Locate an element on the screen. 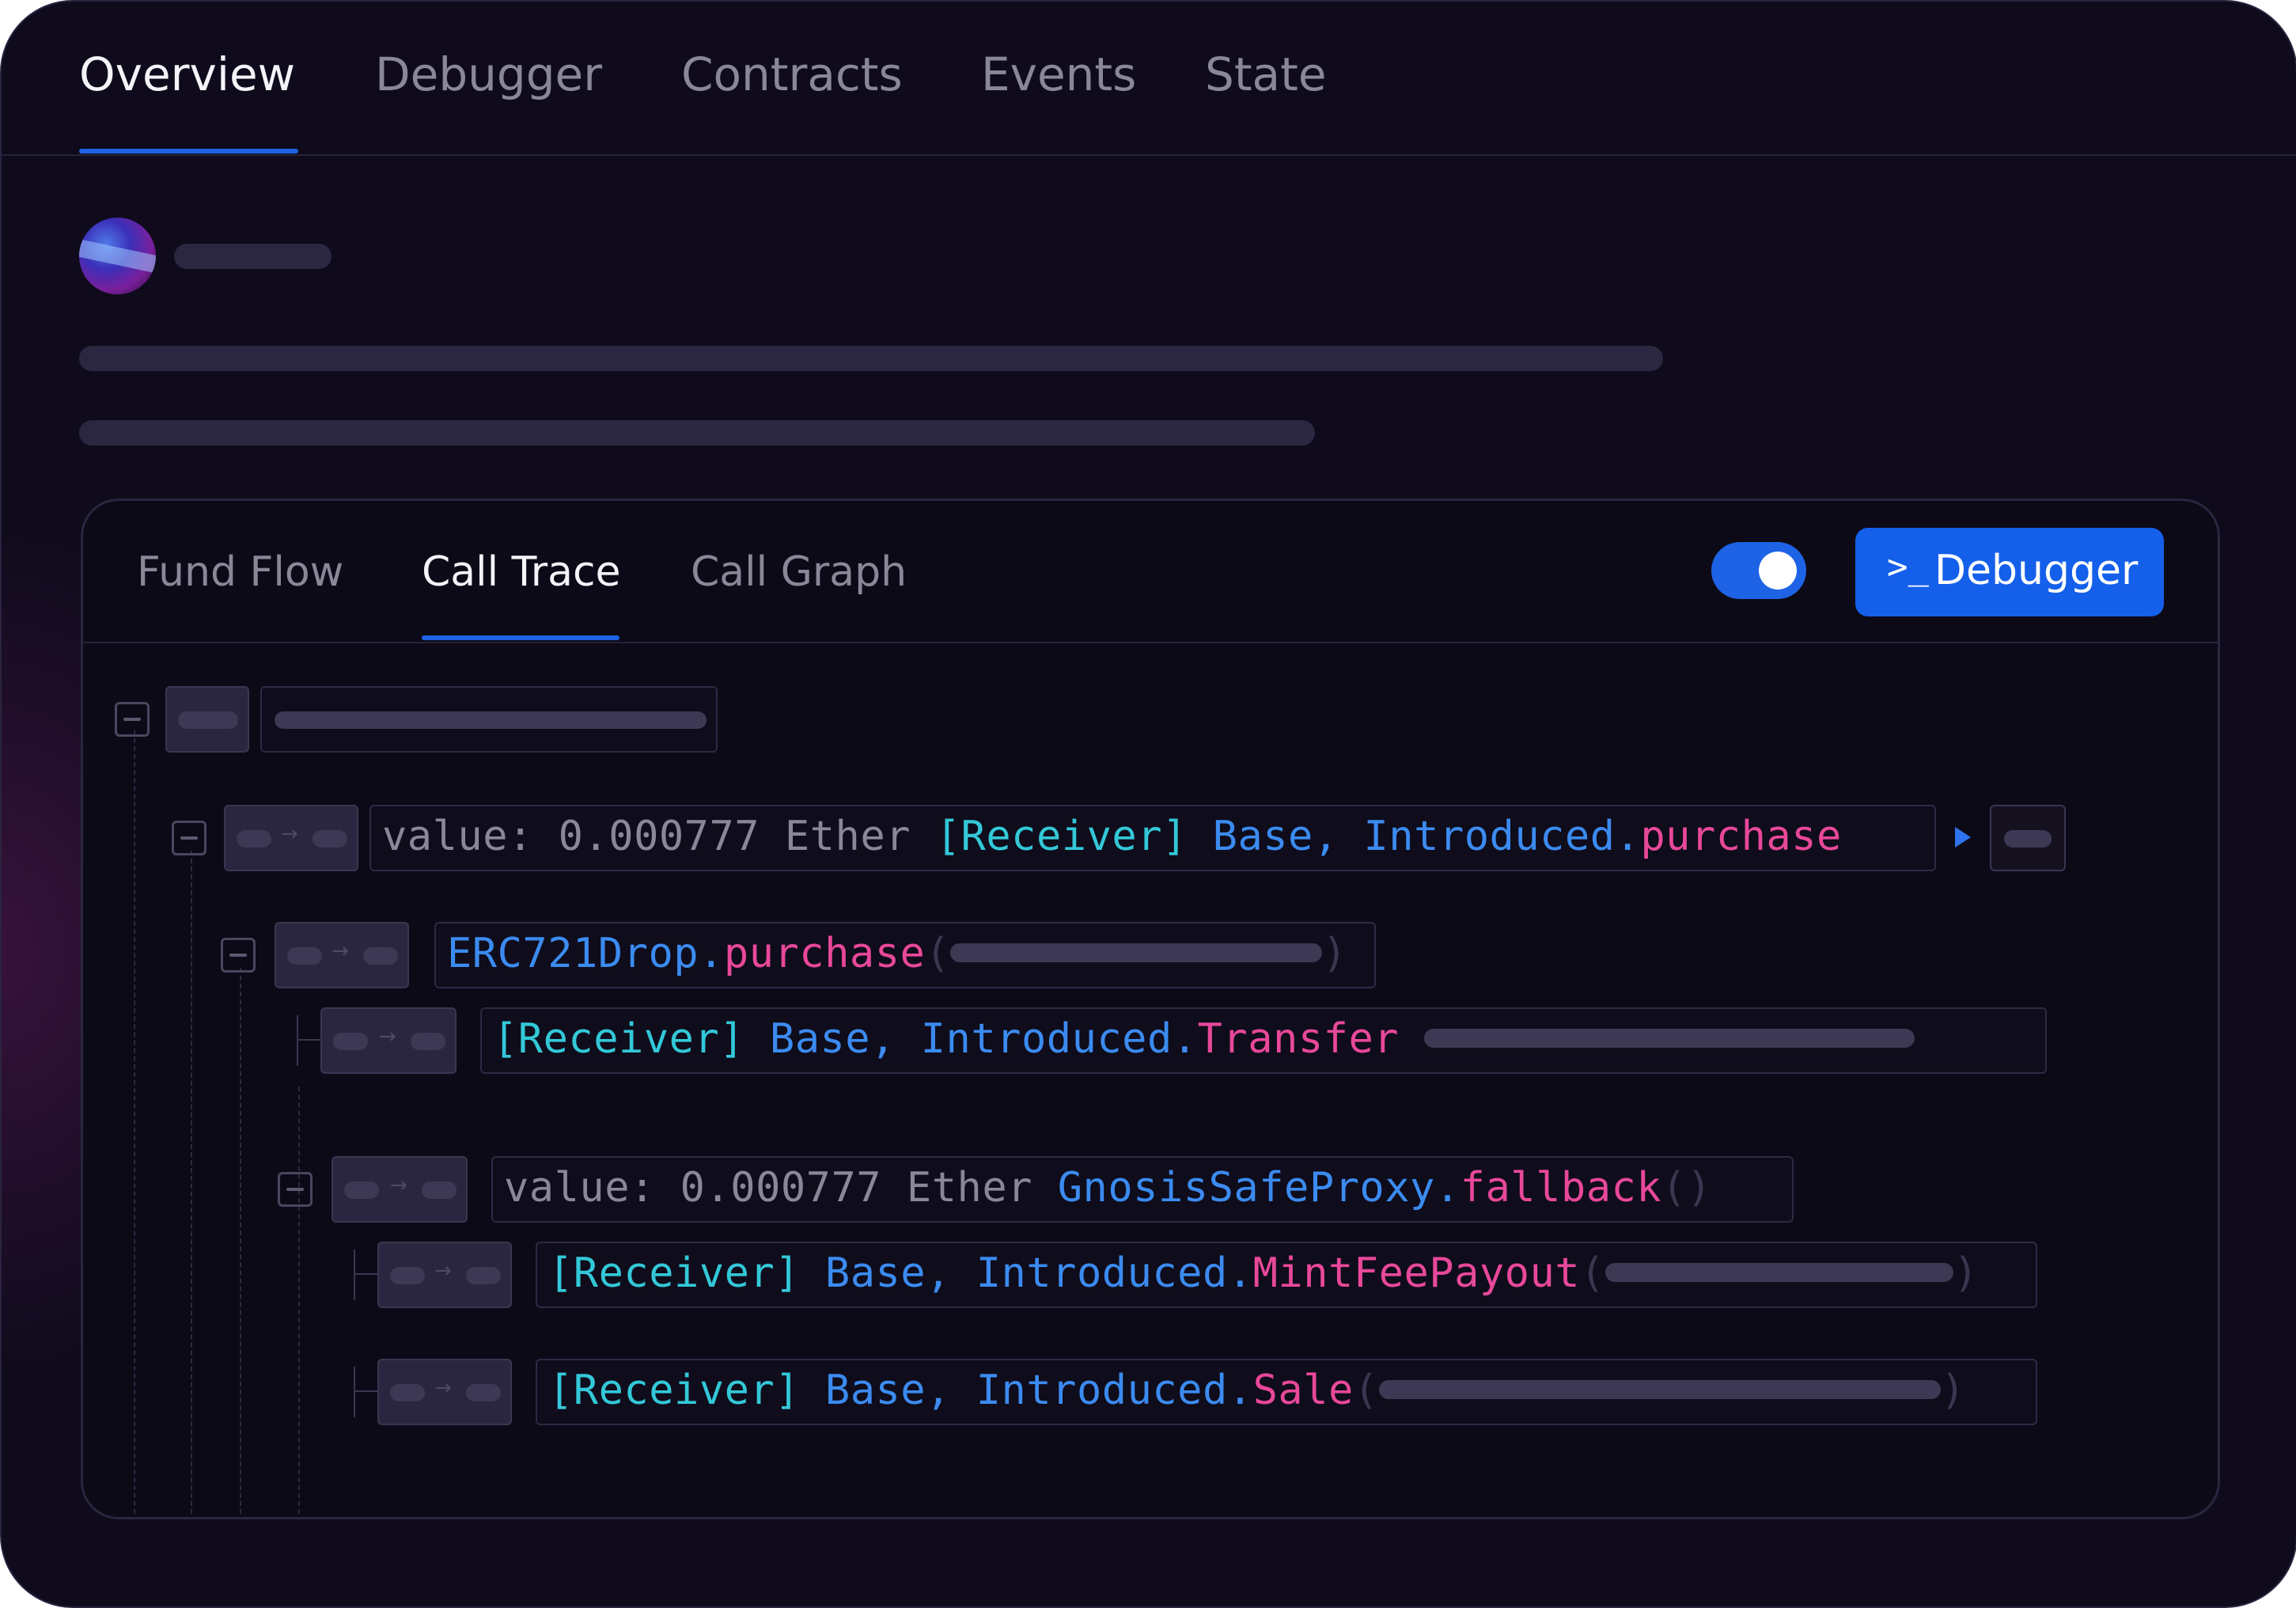 The image size is (2296, 1608). tab-call-graph: Call Graph is located at coordinates (799, 572).